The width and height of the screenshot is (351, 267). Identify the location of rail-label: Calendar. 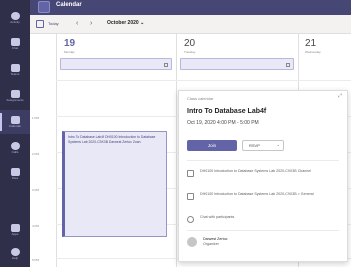
(15, 126).